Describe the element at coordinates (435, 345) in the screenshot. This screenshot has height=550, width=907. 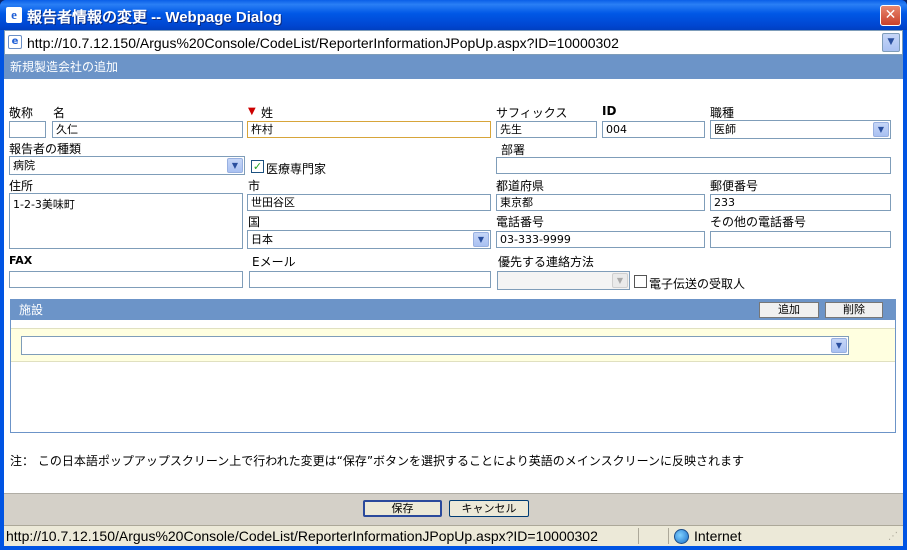
I see `facility-select: ▼` at that location.